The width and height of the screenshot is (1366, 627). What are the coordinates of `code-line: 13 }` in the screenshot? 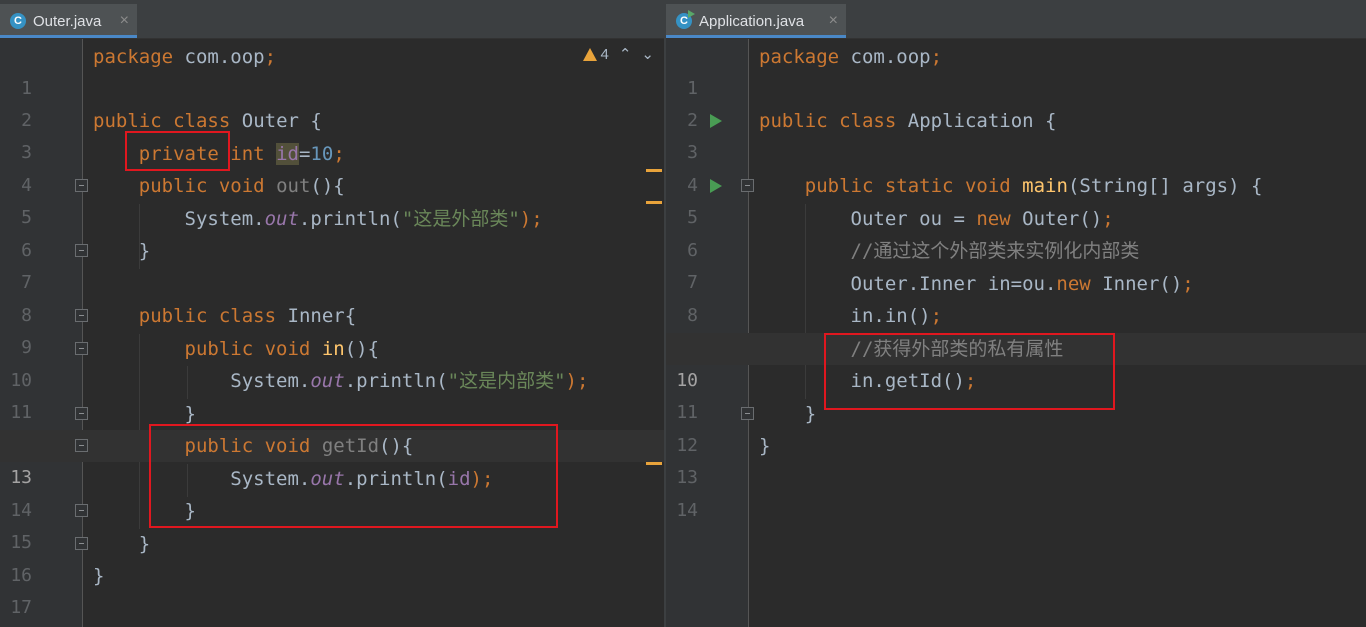 It's located at (1016, 459).